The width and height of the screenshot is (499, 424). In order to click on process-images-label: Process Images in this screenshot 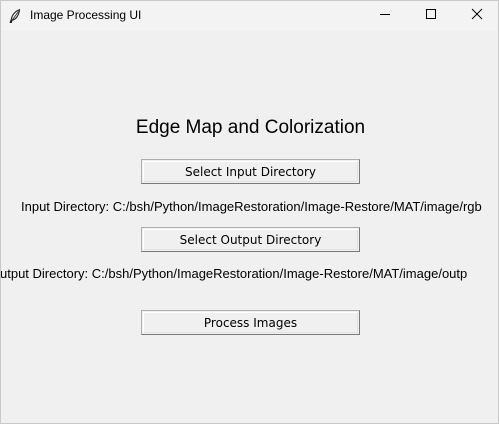, I will do `click(250, 322)`.